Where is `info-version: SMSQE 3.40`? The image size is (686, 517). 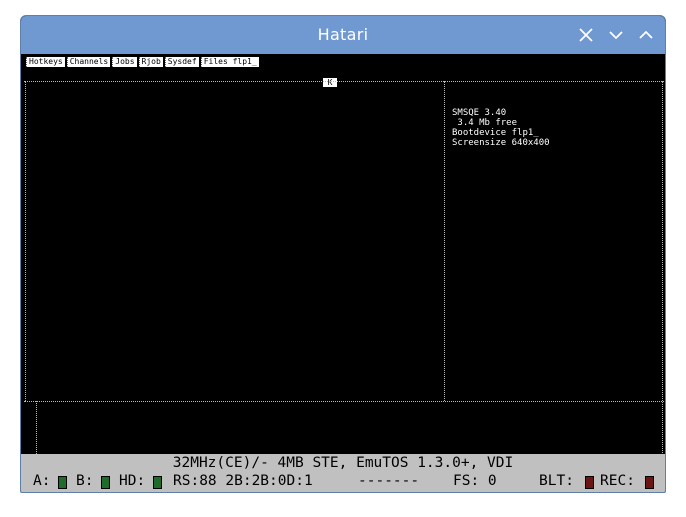
info-version: SMSQE 3.40 is located at coordinates (479, 113).